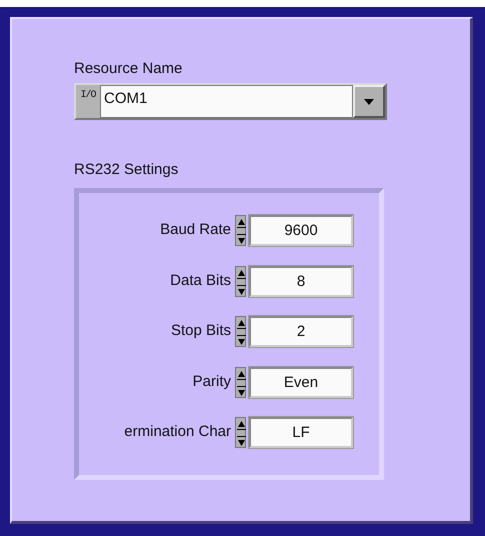 The image size is (485, 536). I want to click on numeric-field: 8, so click(301, 281).